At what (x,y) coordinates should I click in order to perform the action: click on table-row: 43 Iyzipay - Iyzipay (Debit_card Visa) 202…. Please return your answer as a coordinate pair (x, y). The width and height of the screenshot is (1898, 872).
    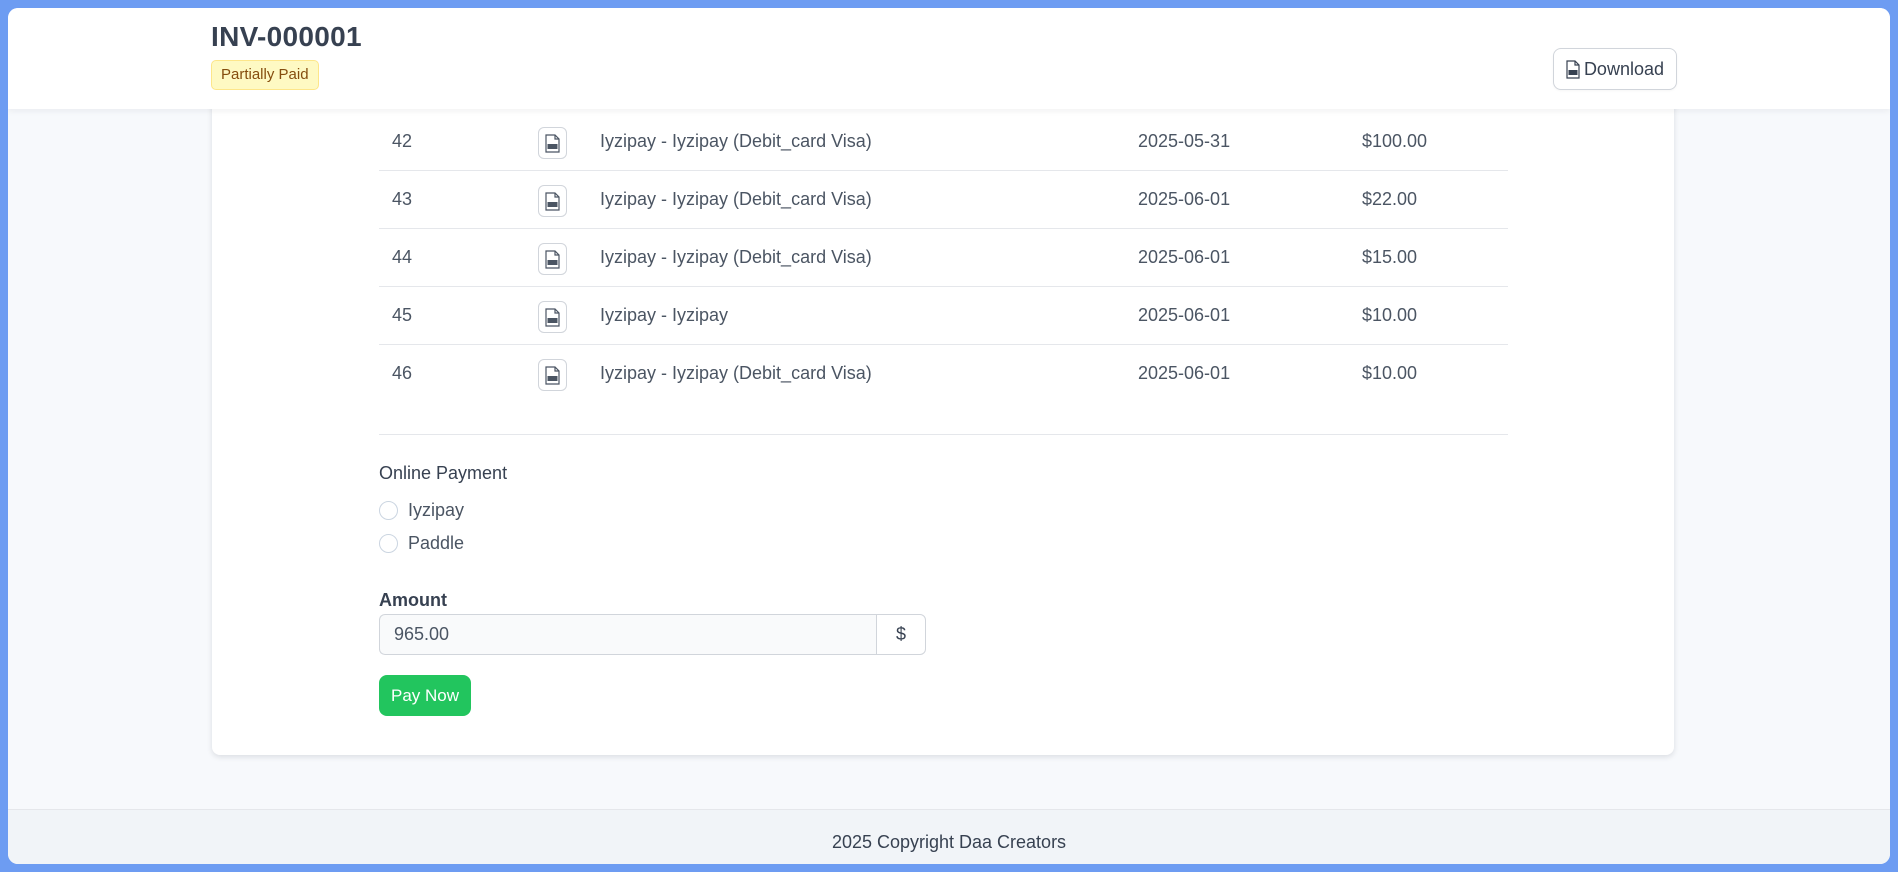
    Looking at the image, I should click on (943, 200).